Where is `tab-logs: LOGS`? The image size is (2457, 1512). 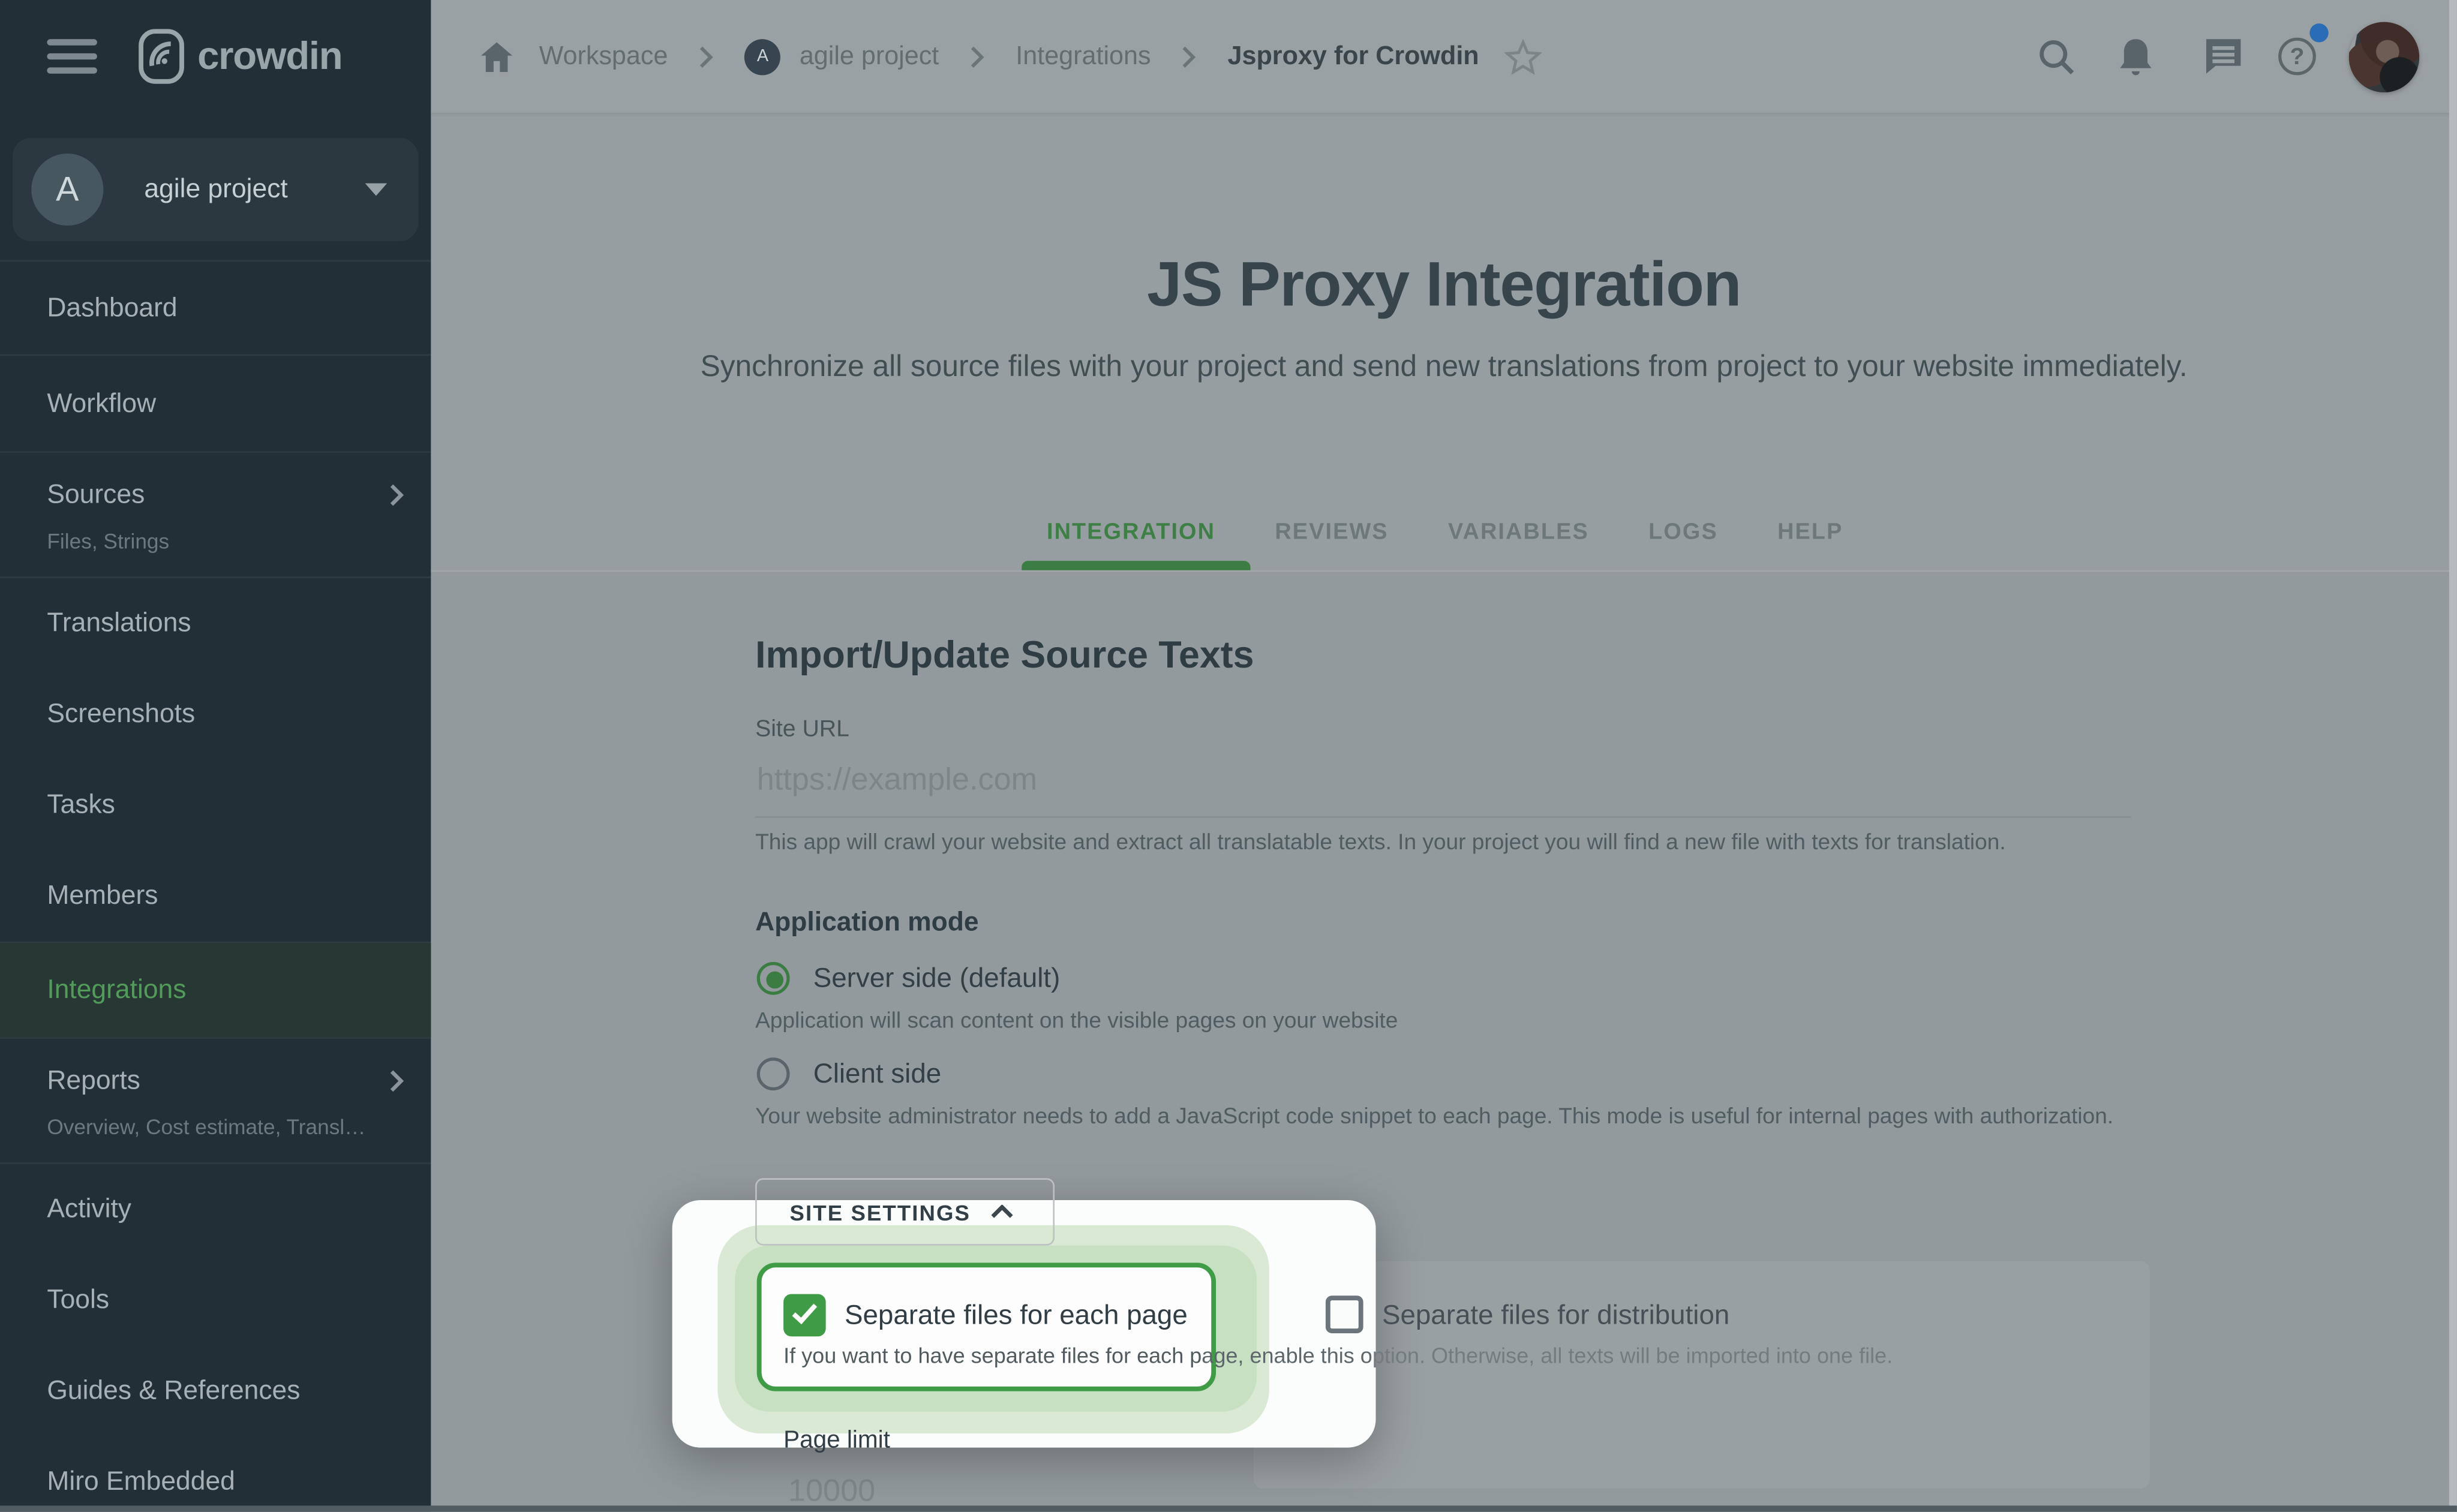
tab-logs: LOGS is located at coordinates (1683, 532).